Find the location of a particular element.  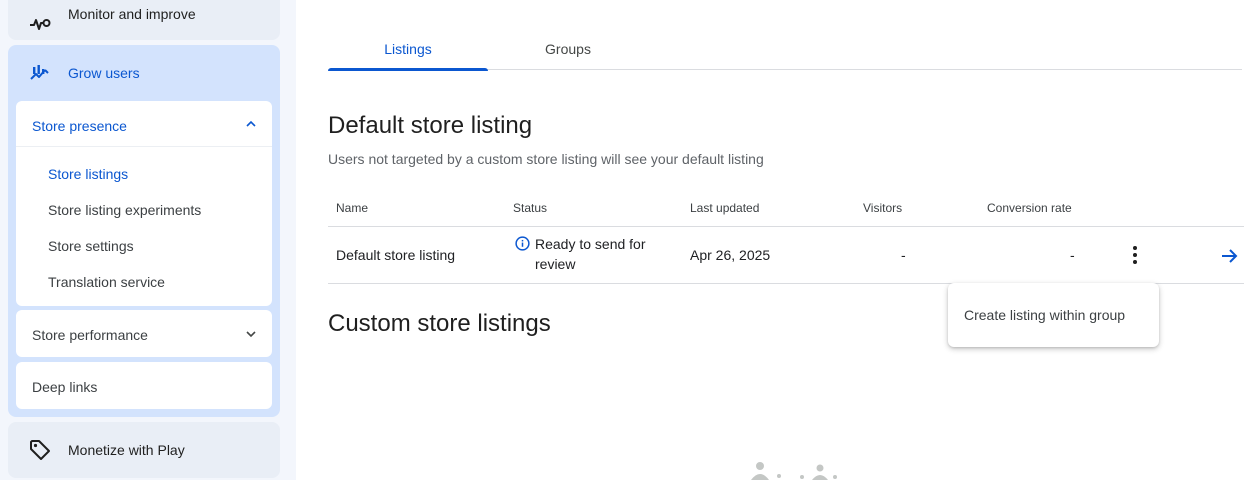

cell-last-updated: Apr 26, 2025 is located at coordinates (730, 255).